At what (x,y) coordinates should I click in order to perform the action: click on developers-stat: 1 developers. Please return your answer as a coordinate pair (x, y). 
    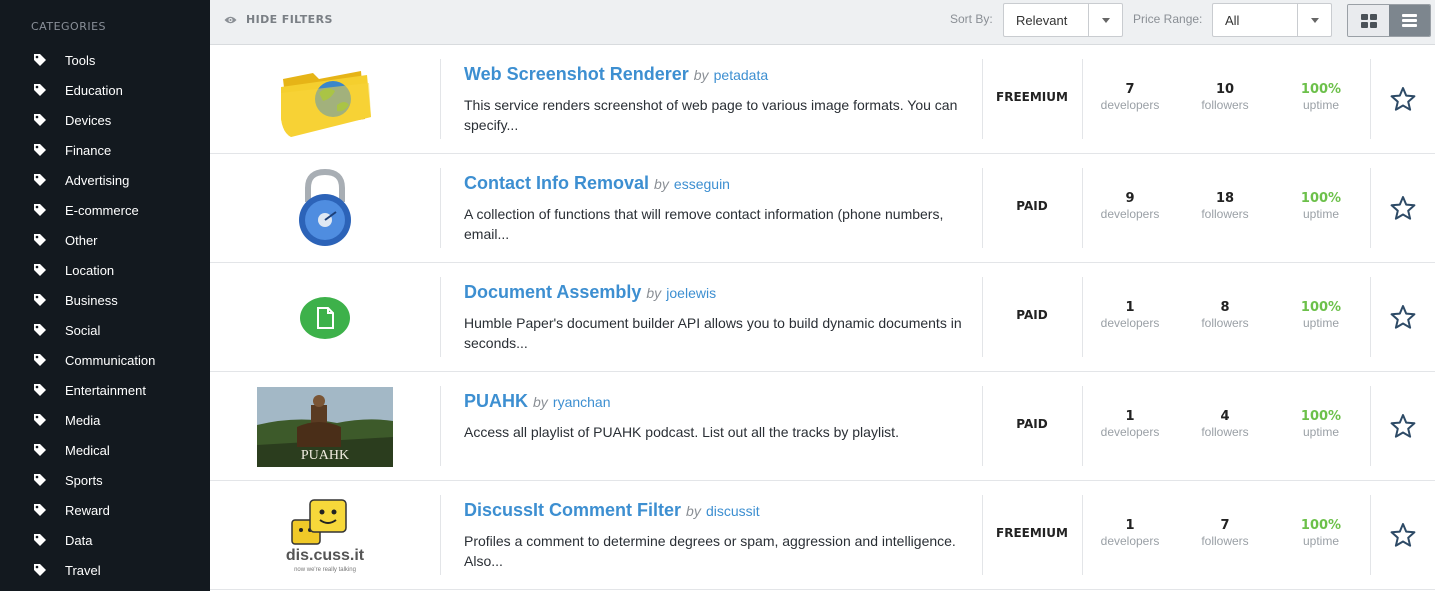
    Looking at the image, I should click on (1130, 533).